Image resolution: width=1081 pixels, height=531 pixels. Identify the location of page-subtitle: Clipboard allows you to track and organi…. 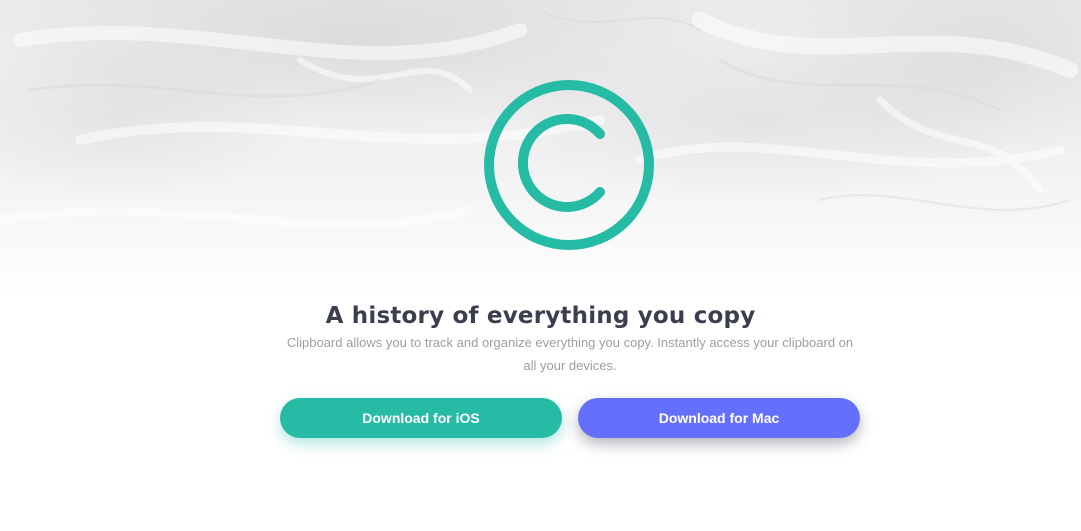
(570, 354).